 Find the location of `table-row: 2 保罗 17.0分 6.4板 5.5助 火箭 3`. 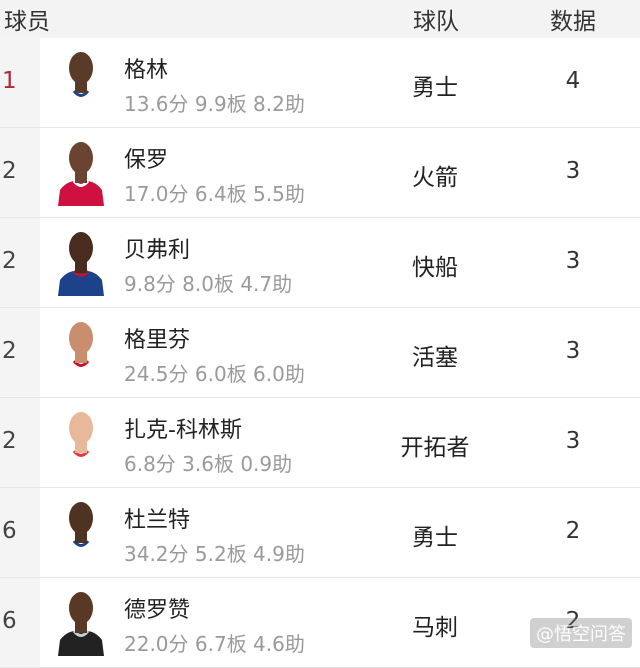

table-row: 2 保罗 17.0分 6.4板 5.5助 火箭 3 is located at coordinates (320, 173).